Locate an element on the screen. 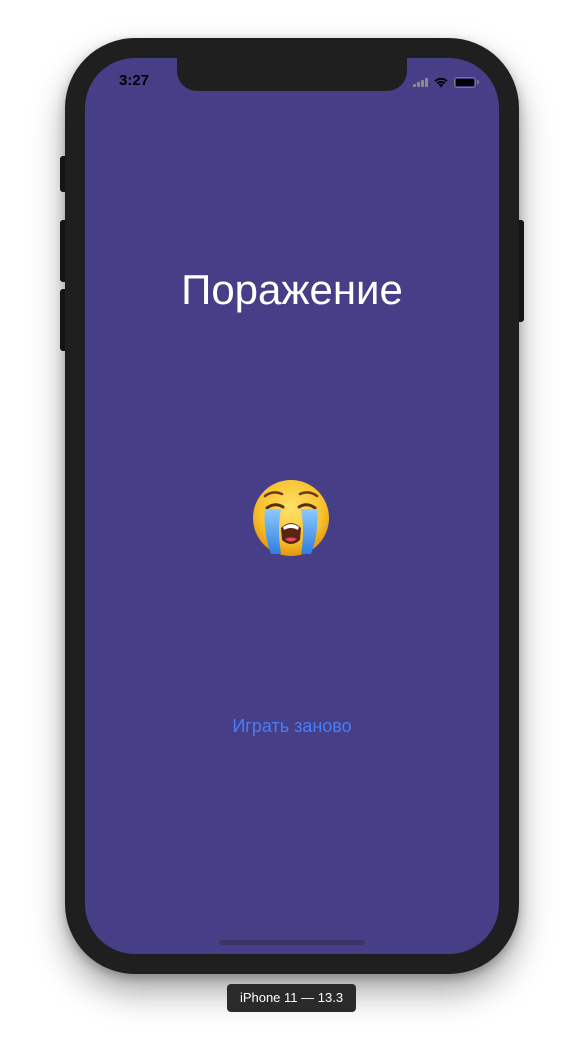 Image resolution: width=584 pixels, height=1048 pixels. loudly-crying-face-icon is located at coordinates (291, 518).